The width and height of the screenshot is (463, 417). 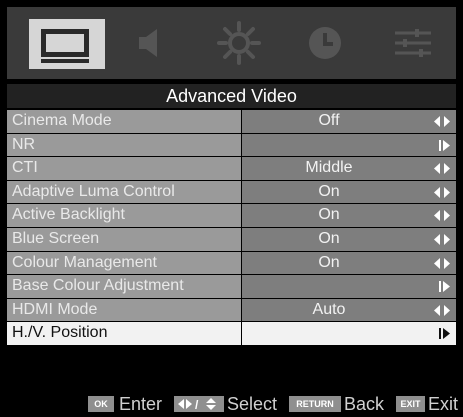 What do you see at coordinates (124, 168) in the screenshot?
I see `menu-item-label: CTI` at bounding box center [124, 168].